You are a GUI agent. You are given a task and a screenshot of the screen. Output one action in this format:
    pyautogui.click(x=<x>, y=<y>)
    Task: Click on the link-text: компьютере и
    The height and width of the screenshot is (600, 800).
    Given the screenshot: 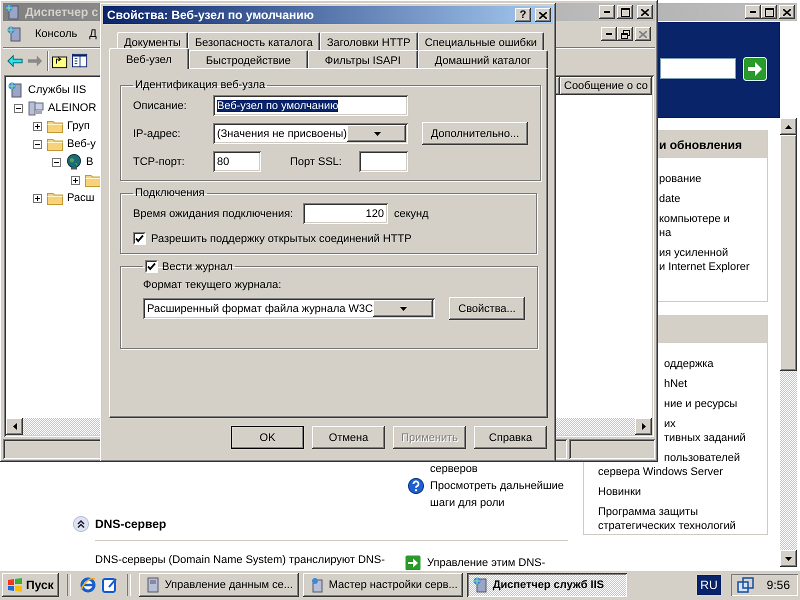 What is the action you would take?
    pyautogui.click(x=694, y=219)
    